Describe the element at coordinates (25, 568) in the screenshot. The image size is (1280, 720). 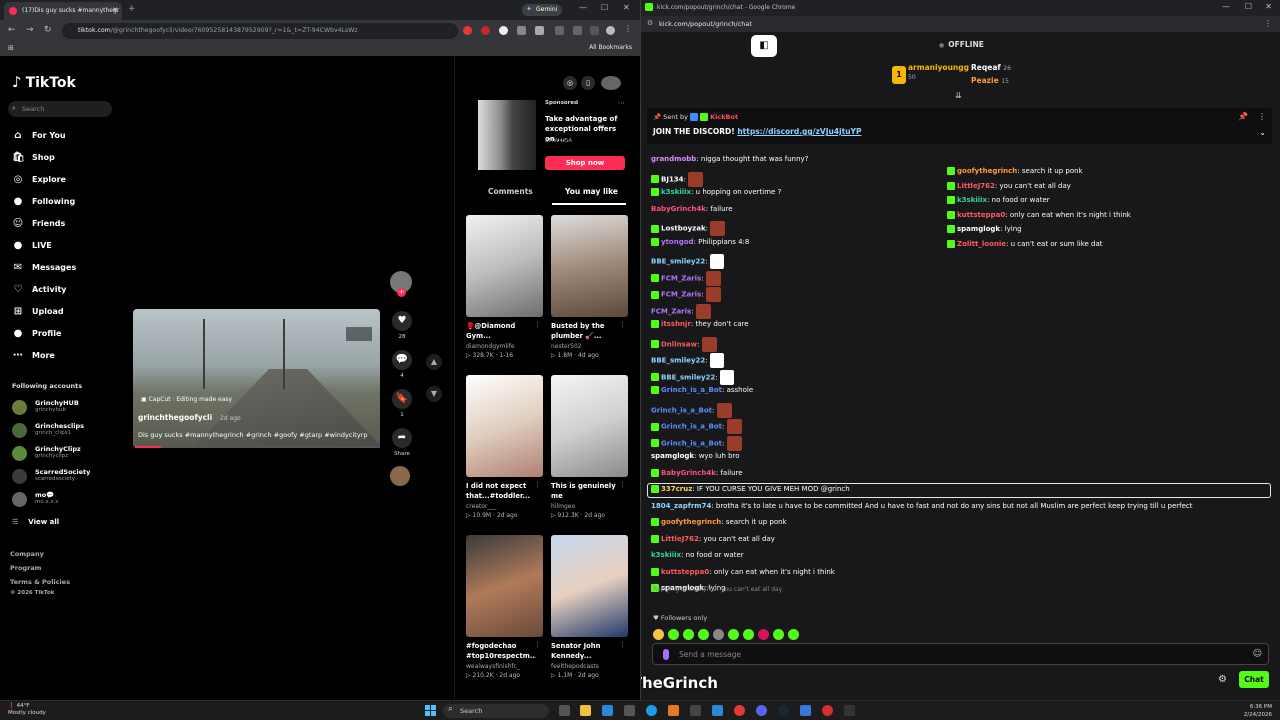
I see `footer-program: Program` at that location.